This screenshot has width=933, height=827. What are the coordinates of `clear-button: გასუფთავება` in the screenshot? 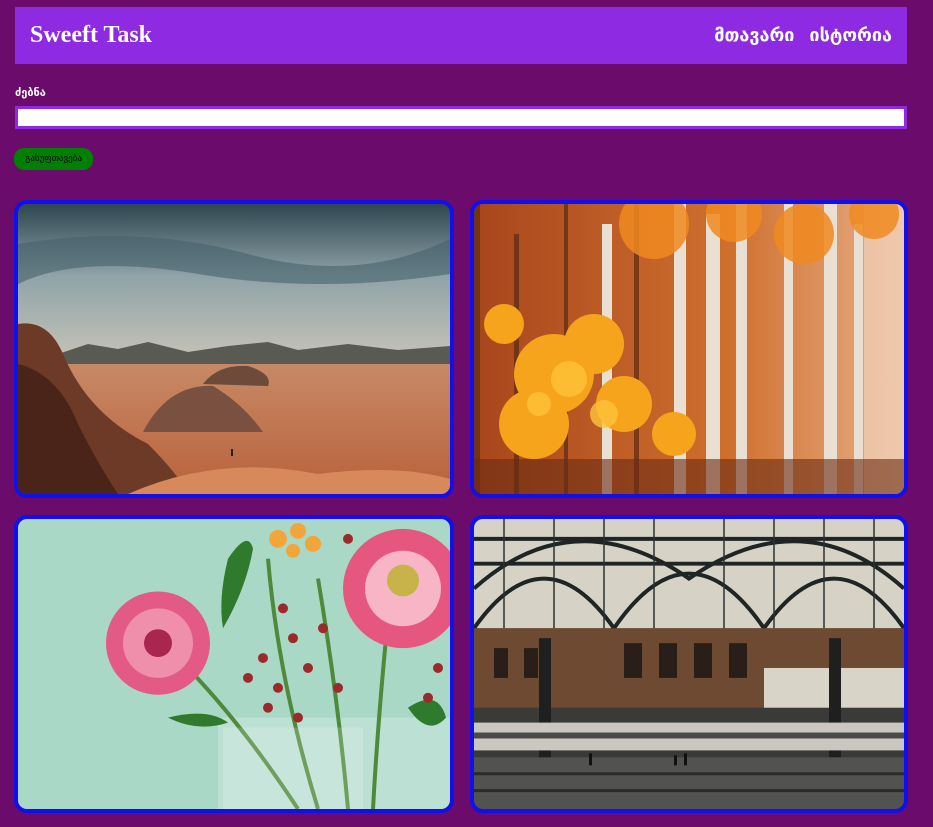 It's located at (53, 159).